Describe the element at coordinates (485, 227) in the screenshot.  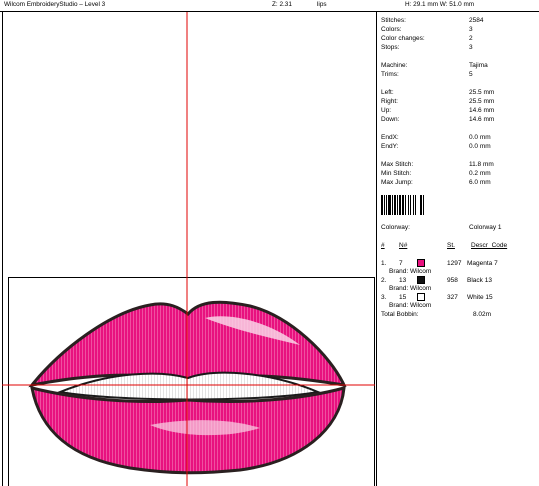
I see `colorway-value: Colorway 1` at that location.